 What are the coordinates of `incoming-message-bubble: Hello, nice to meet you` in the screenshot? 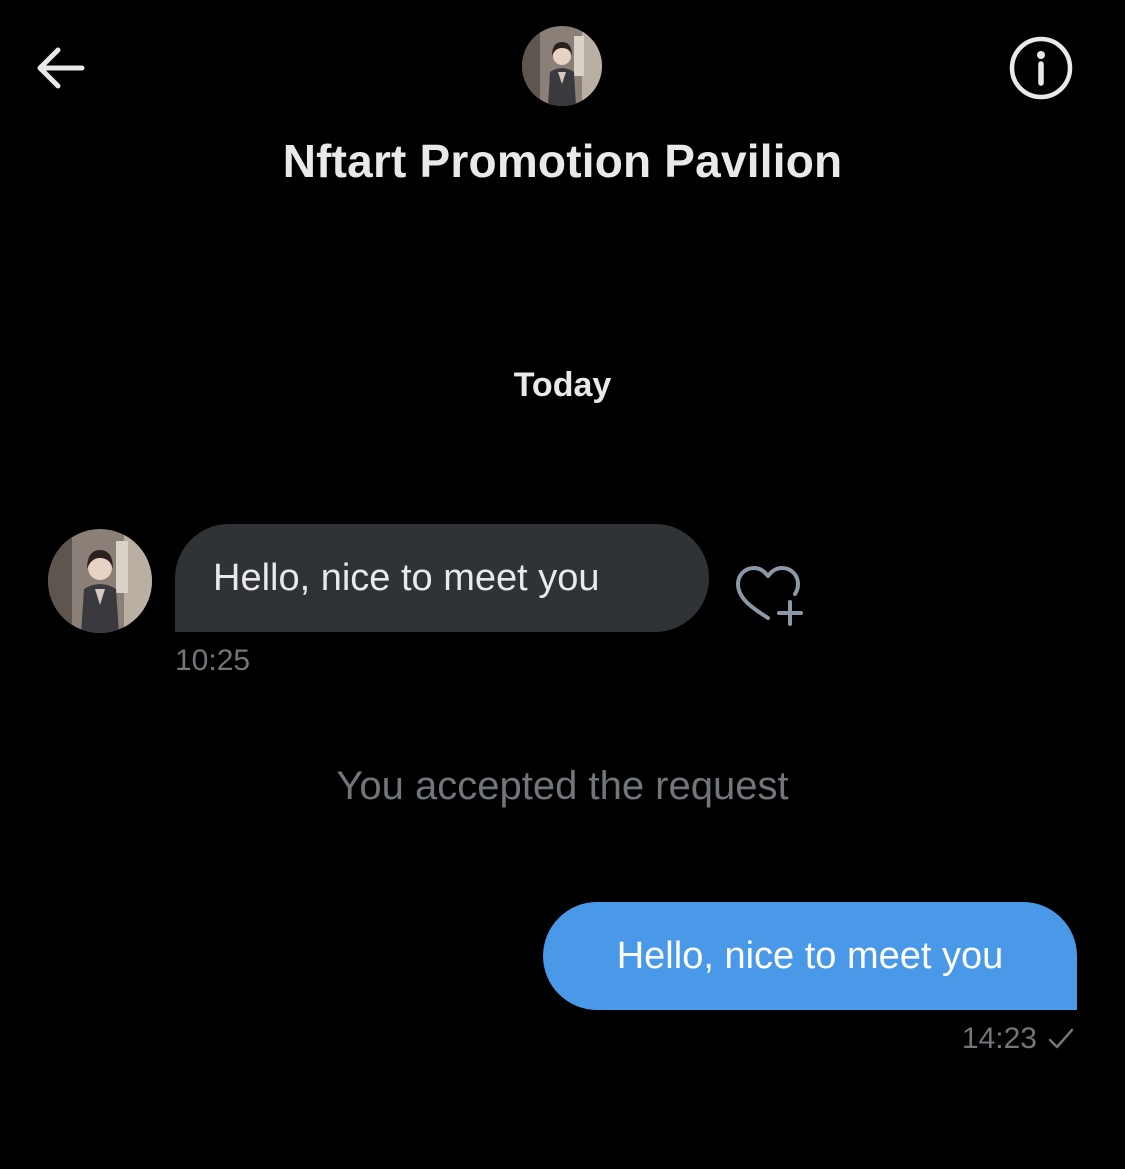 It's located at (442, 578).